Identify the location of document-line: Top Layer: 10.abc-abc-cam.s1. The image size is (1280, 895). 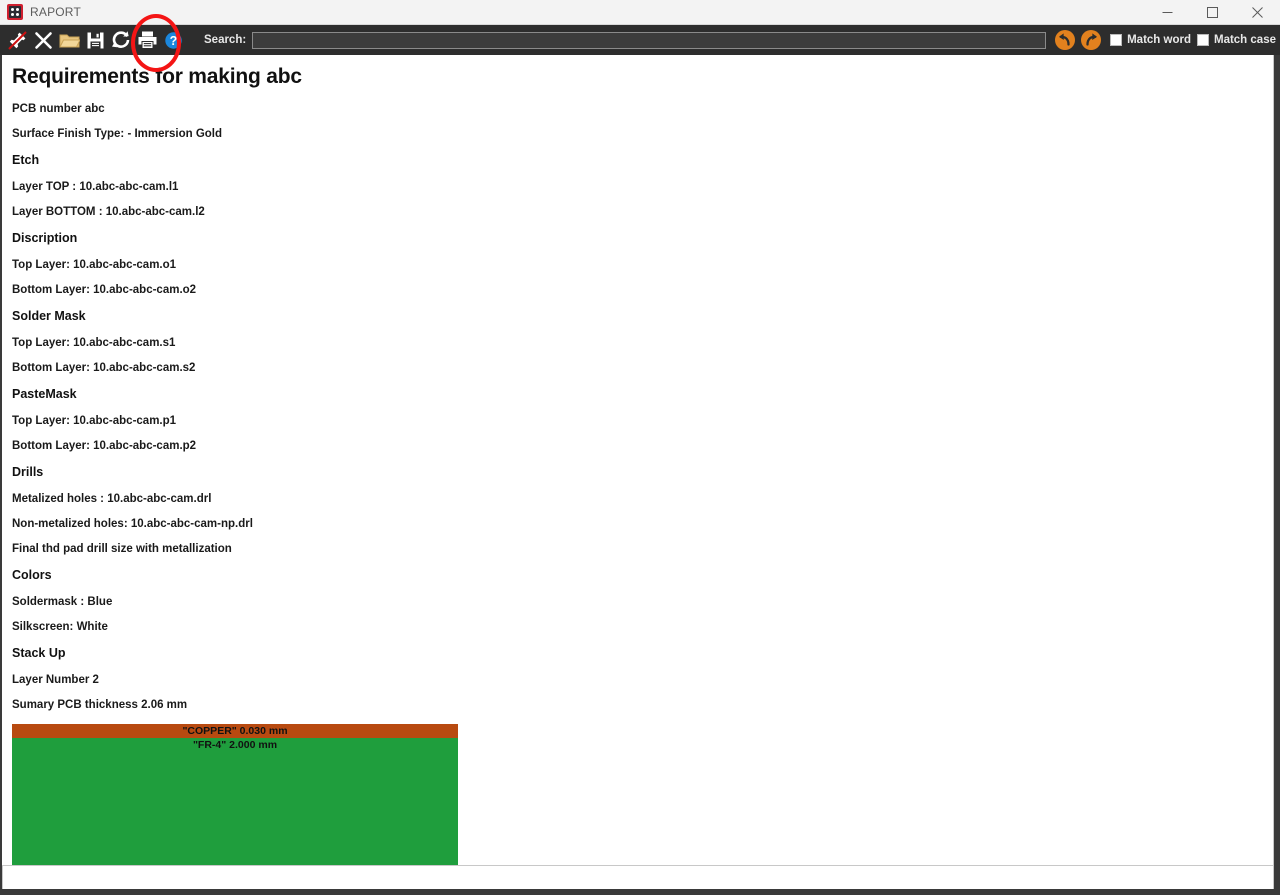
(94, 343).